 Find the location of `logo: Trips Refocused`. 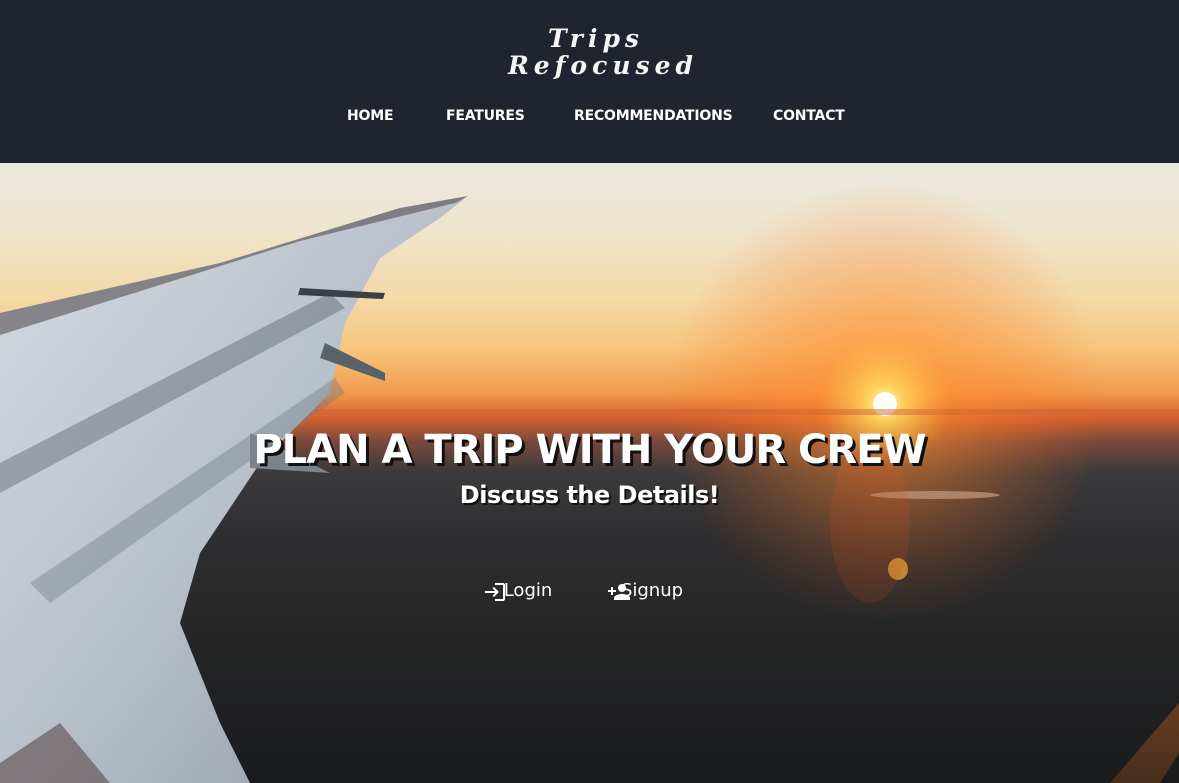

logo: Trips Refocused is located at coordinates (596, 53).